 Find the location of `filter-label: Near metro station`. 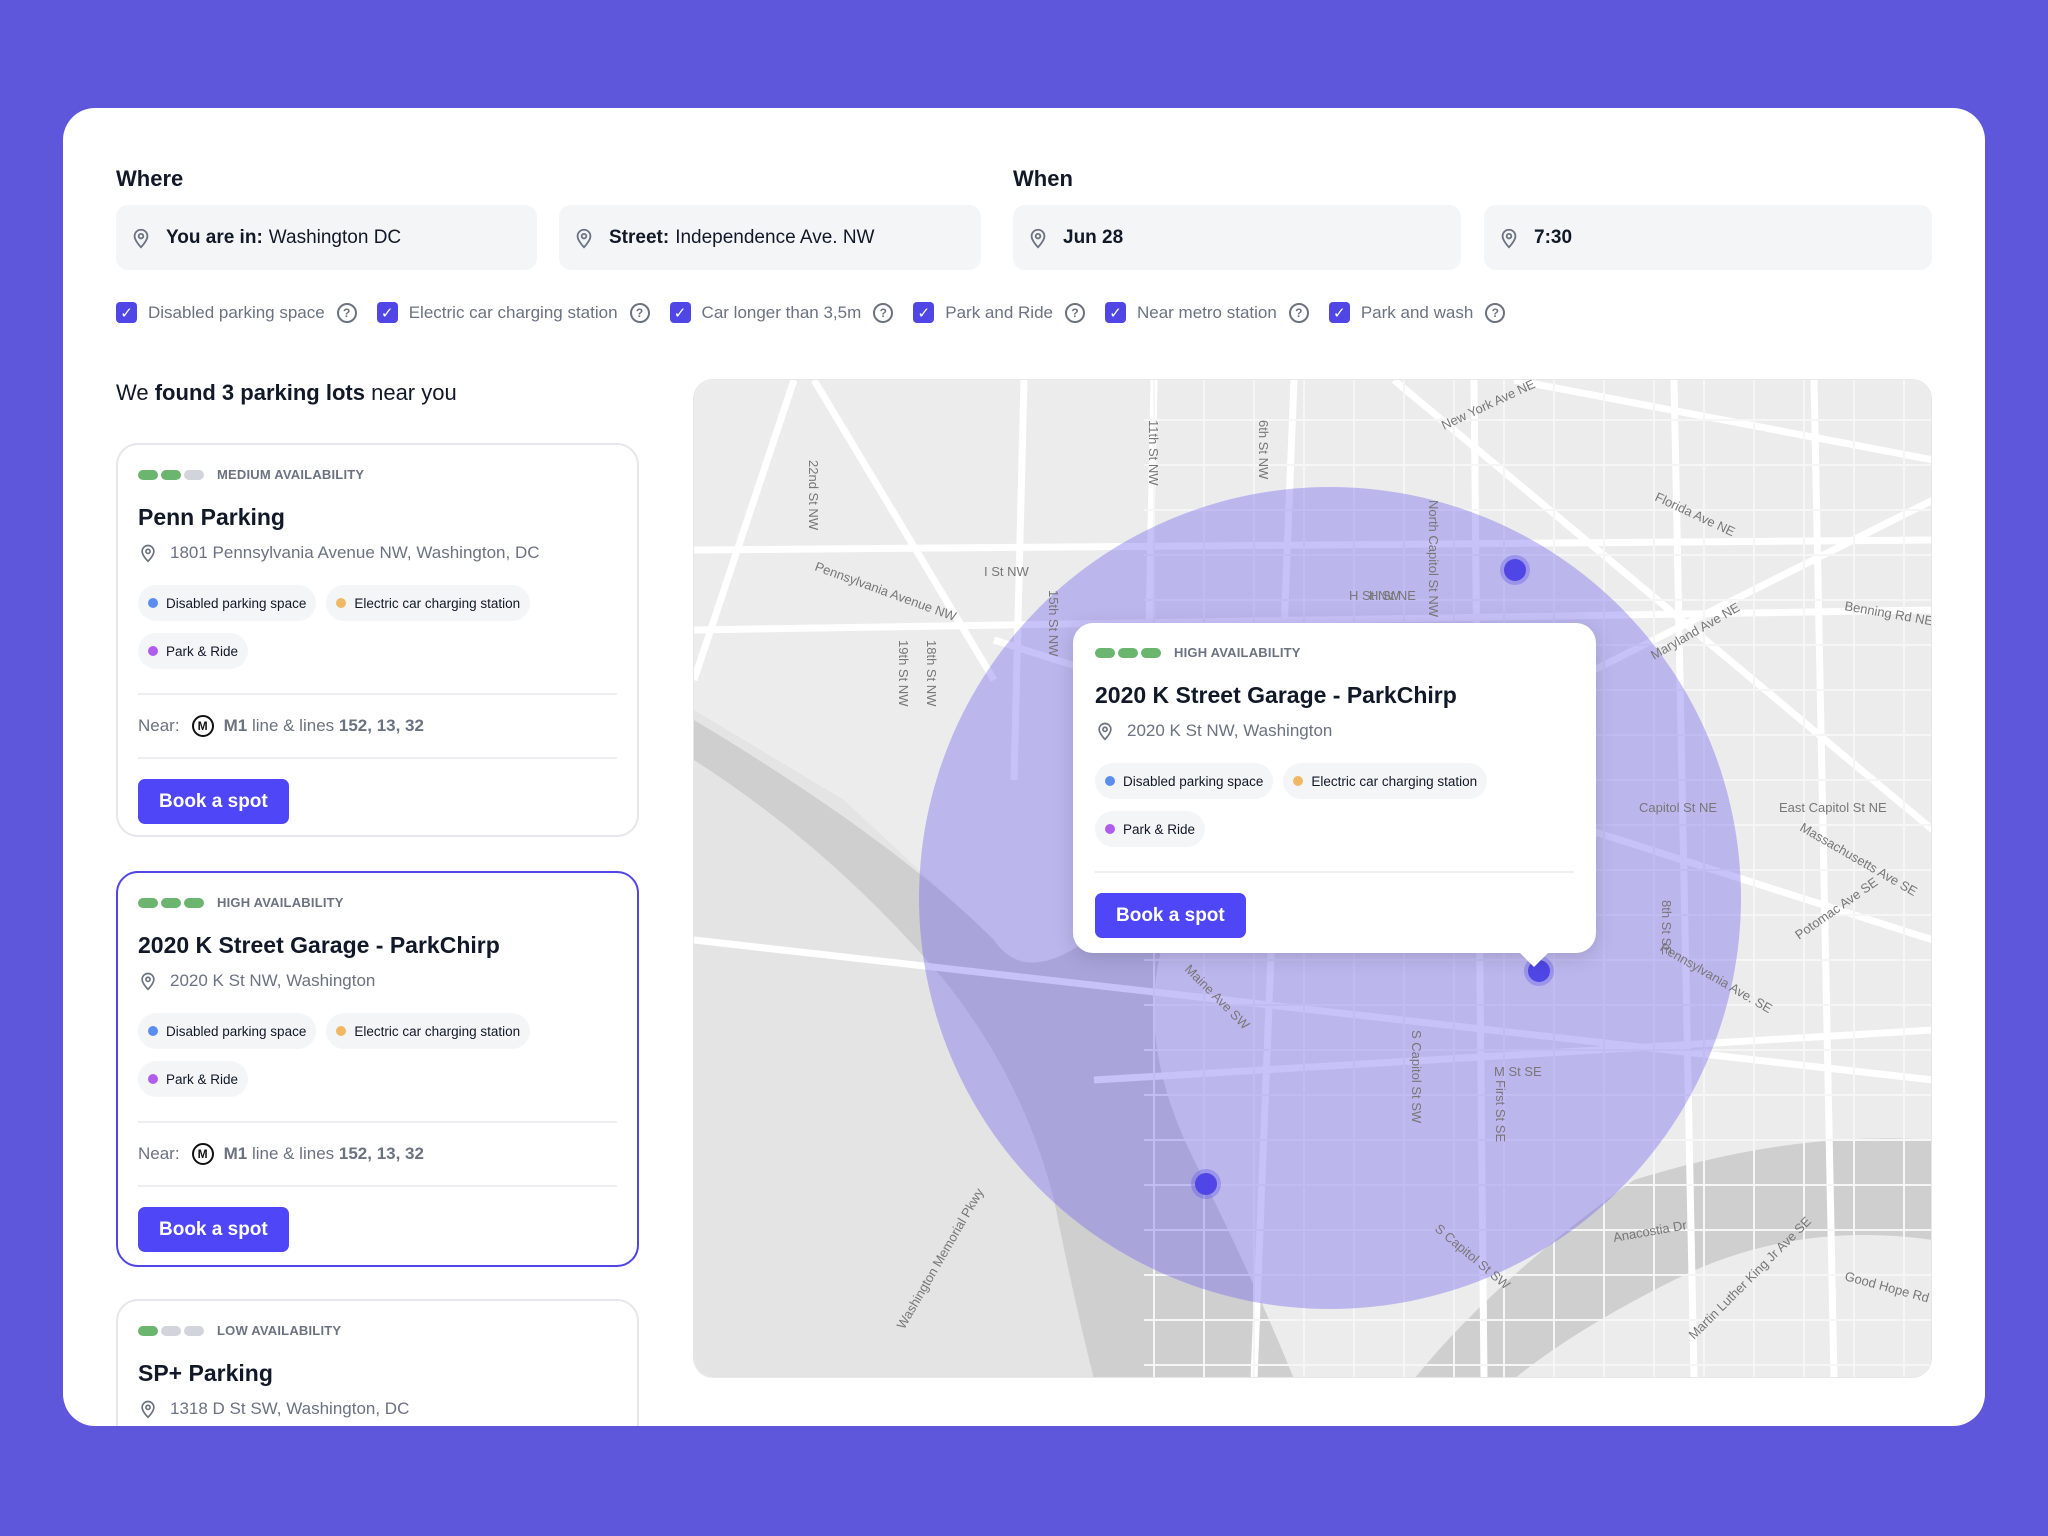

filter-label: Near metro station is located at coordinates (1206, 312).